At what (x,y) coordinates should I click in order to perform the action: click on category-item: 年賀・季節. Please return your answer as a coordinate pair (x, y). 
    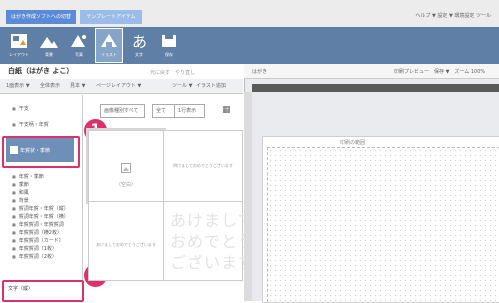
    Looking at the image, I should click on (28, 176).